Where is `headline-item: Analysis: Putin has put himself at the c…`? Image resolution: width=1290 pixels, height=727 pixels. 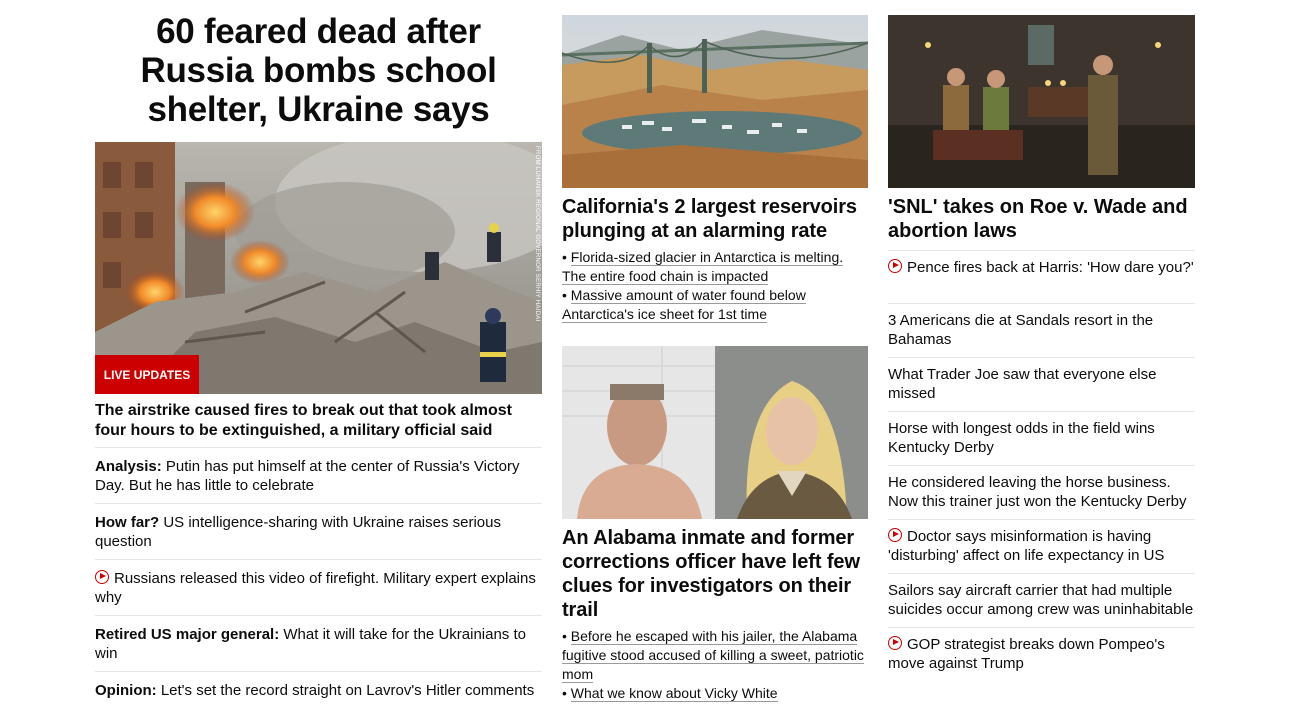
headline-item: Analysis: Putin has put himself at the c… is located at coordinates (318, 475).